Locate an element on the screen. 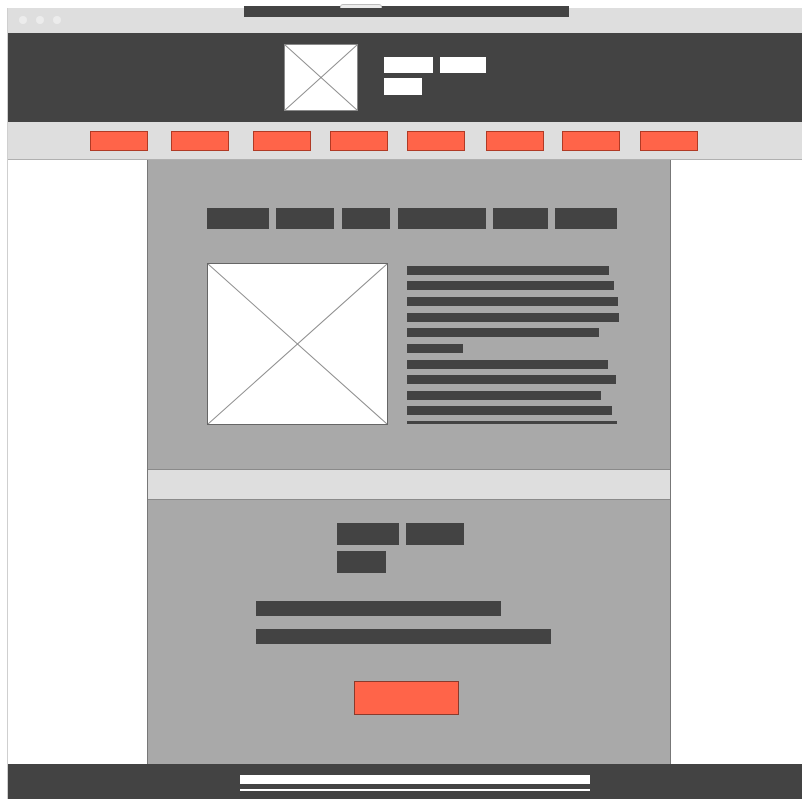 The width and height of the screenshot is (802, 799). call-to-action-button is located at coordinates (406, 698).